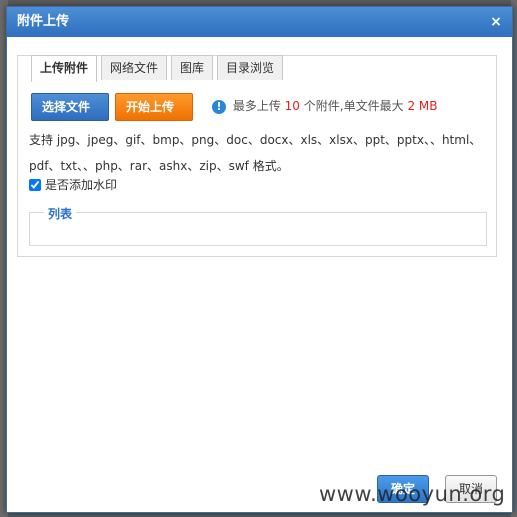 Image resolution: width=517 pixels, height=517 pixels. Describe the element at coordinates (43, 21) in the screenshot. I see `dialog-title: 附件上传` at that location.